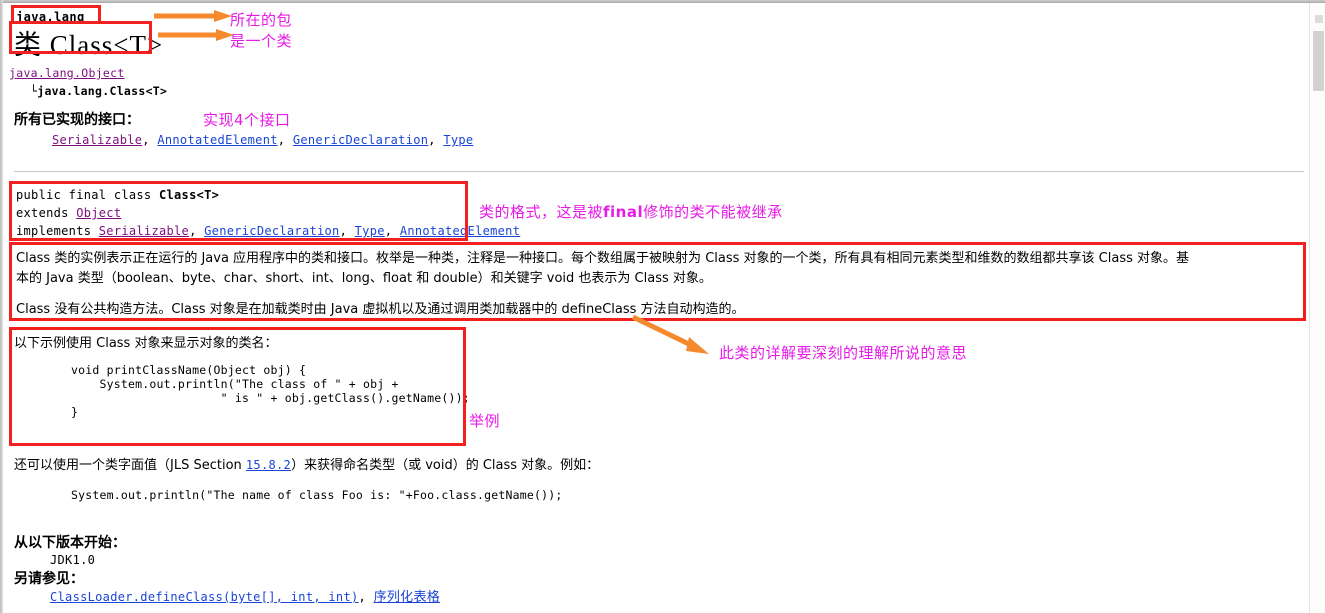  What do you see at coordinates (70, 543) in the screenshot?
I see `since-heading: 从以下版本开始：` at bounding box center [70, 543].